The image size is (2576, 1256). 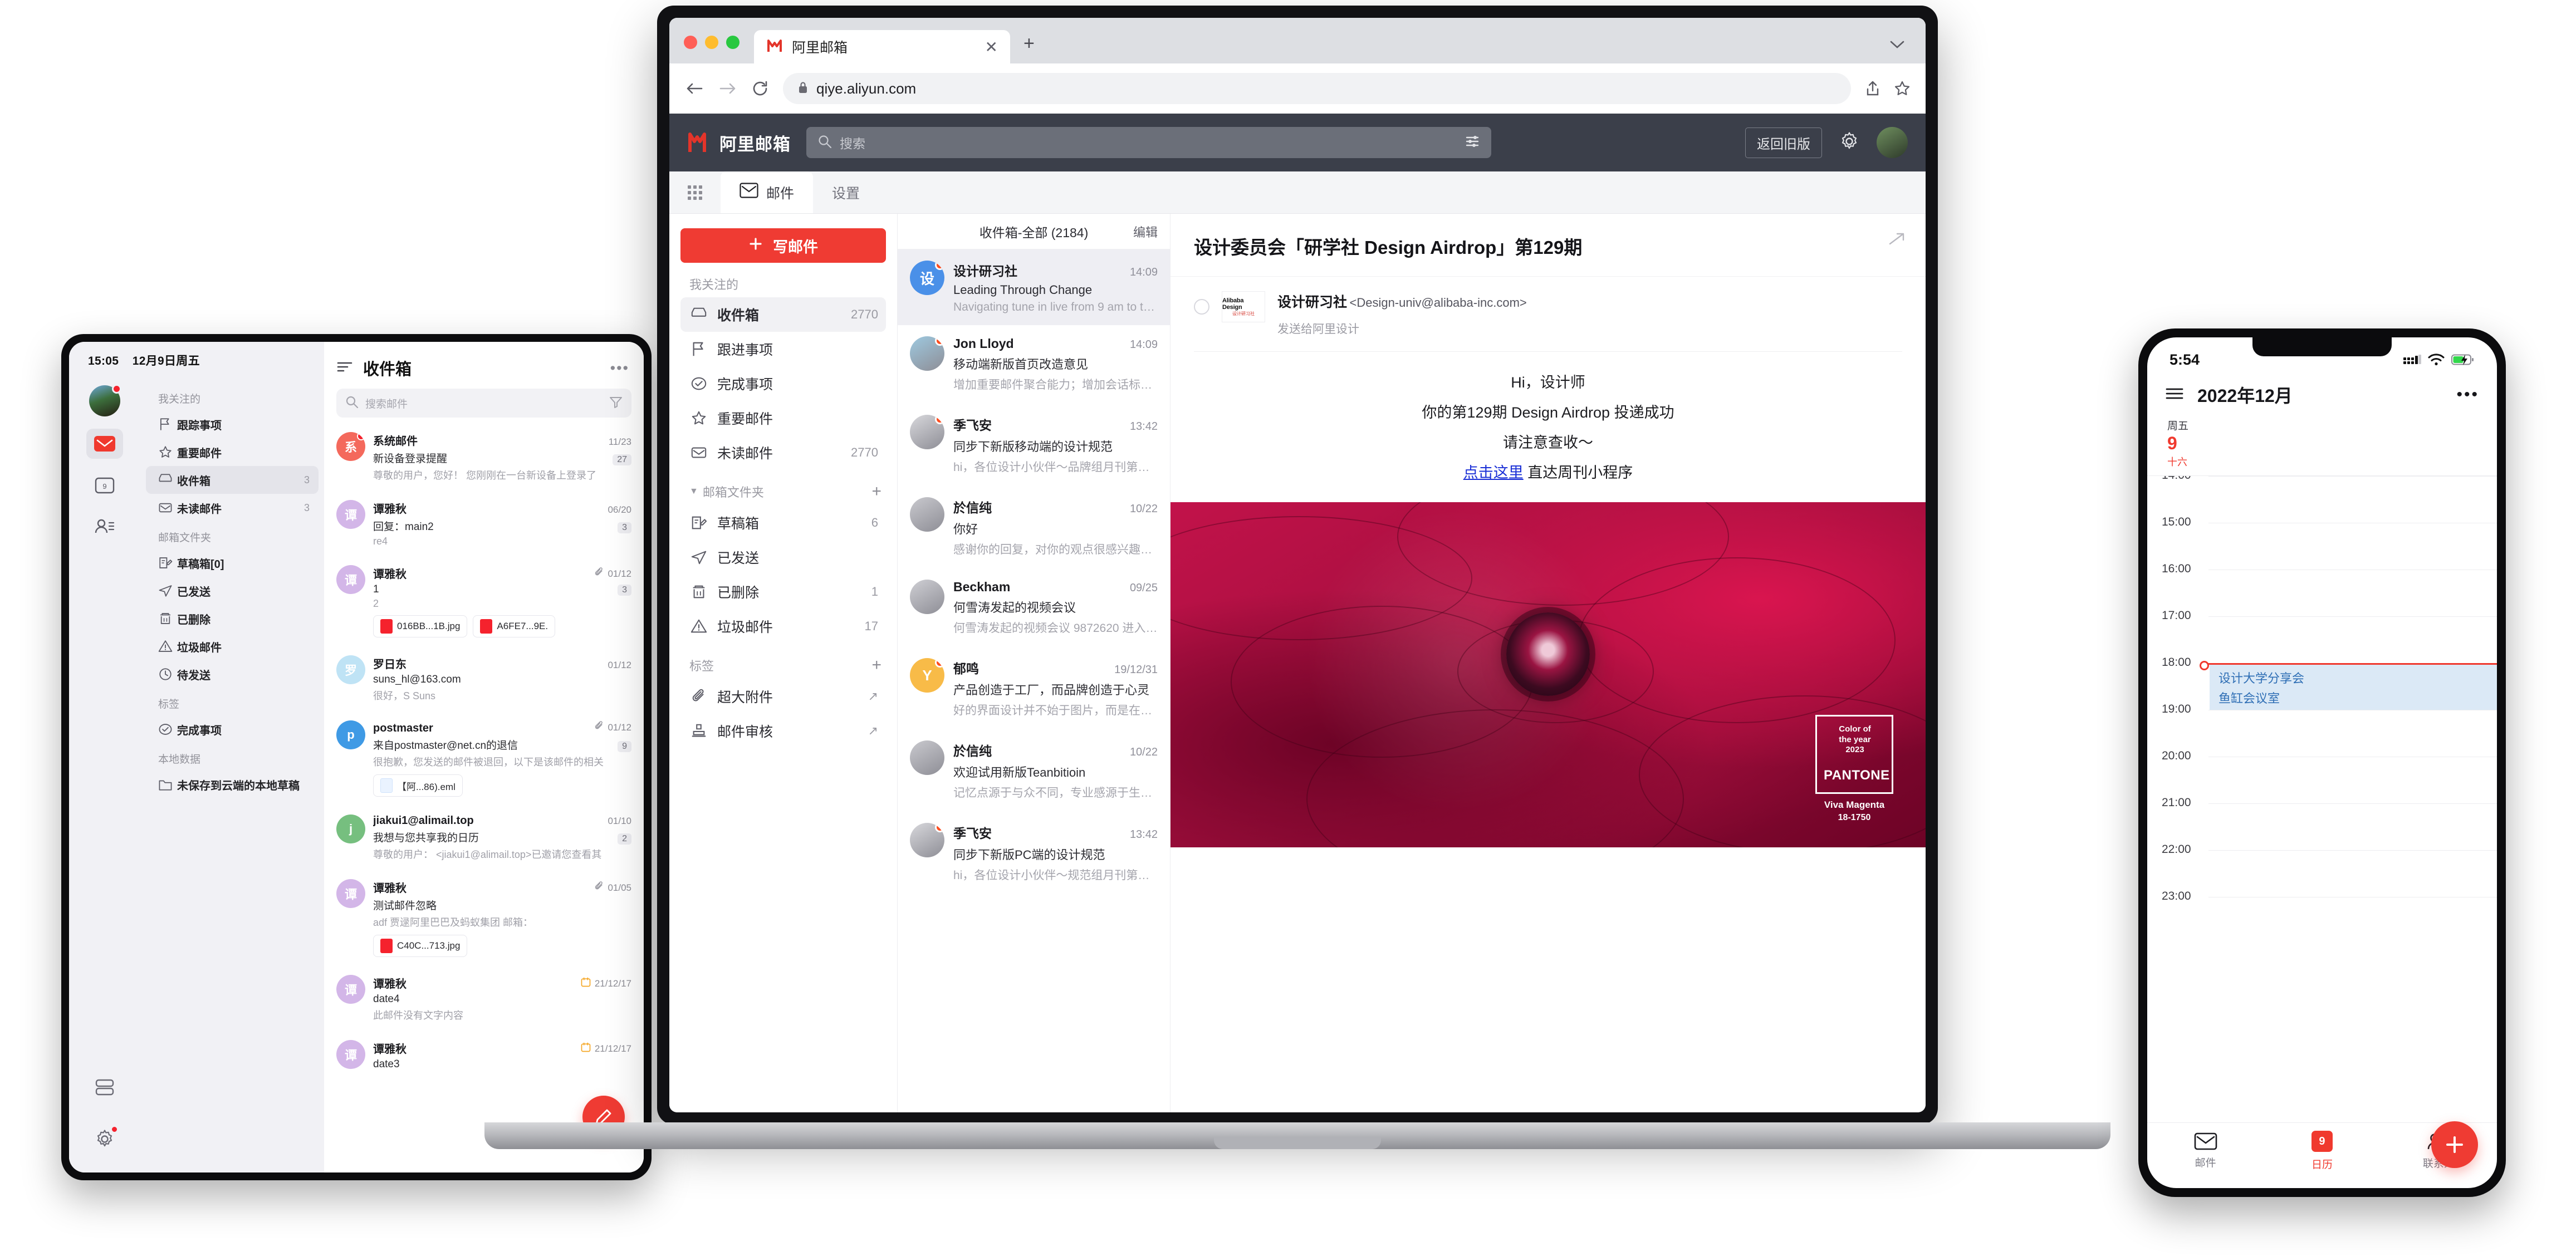 What do you see at coordinates (2322, 776) in the screenshot?
I see `hour-slot: 20:00` at bounding box center [2322, 776].